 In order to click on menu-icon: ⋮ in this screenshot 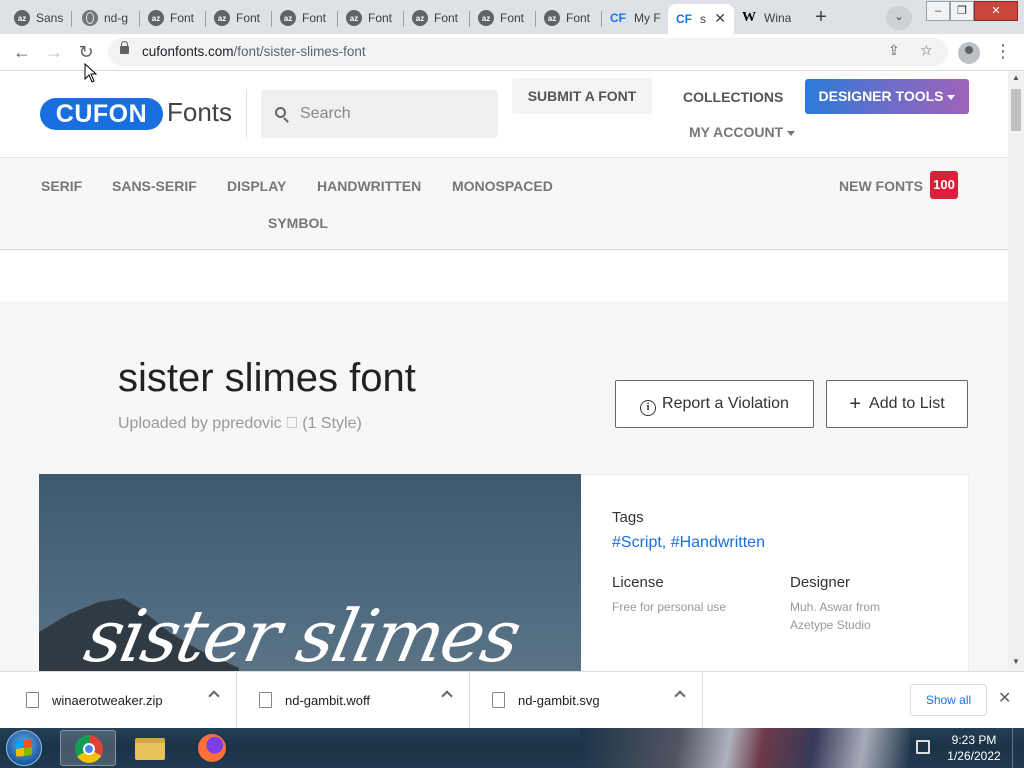, I will do `click(1003, 51)`.